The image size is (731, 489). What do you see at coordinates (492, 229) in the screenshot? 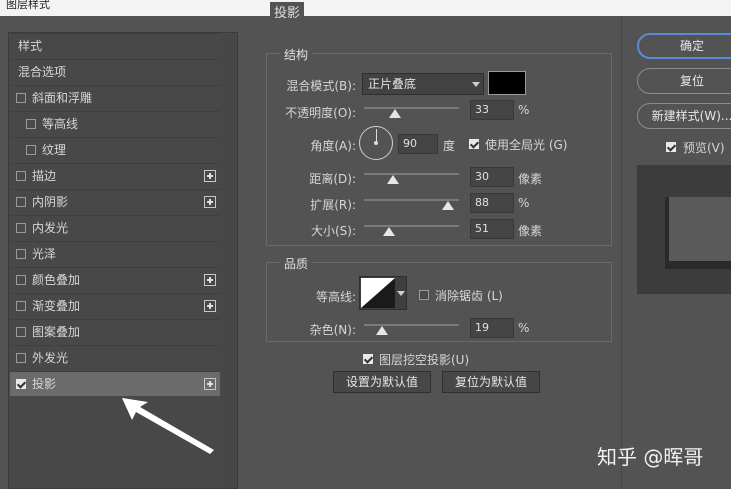
I see `size-input: 51` at bounding box center [492, 229].